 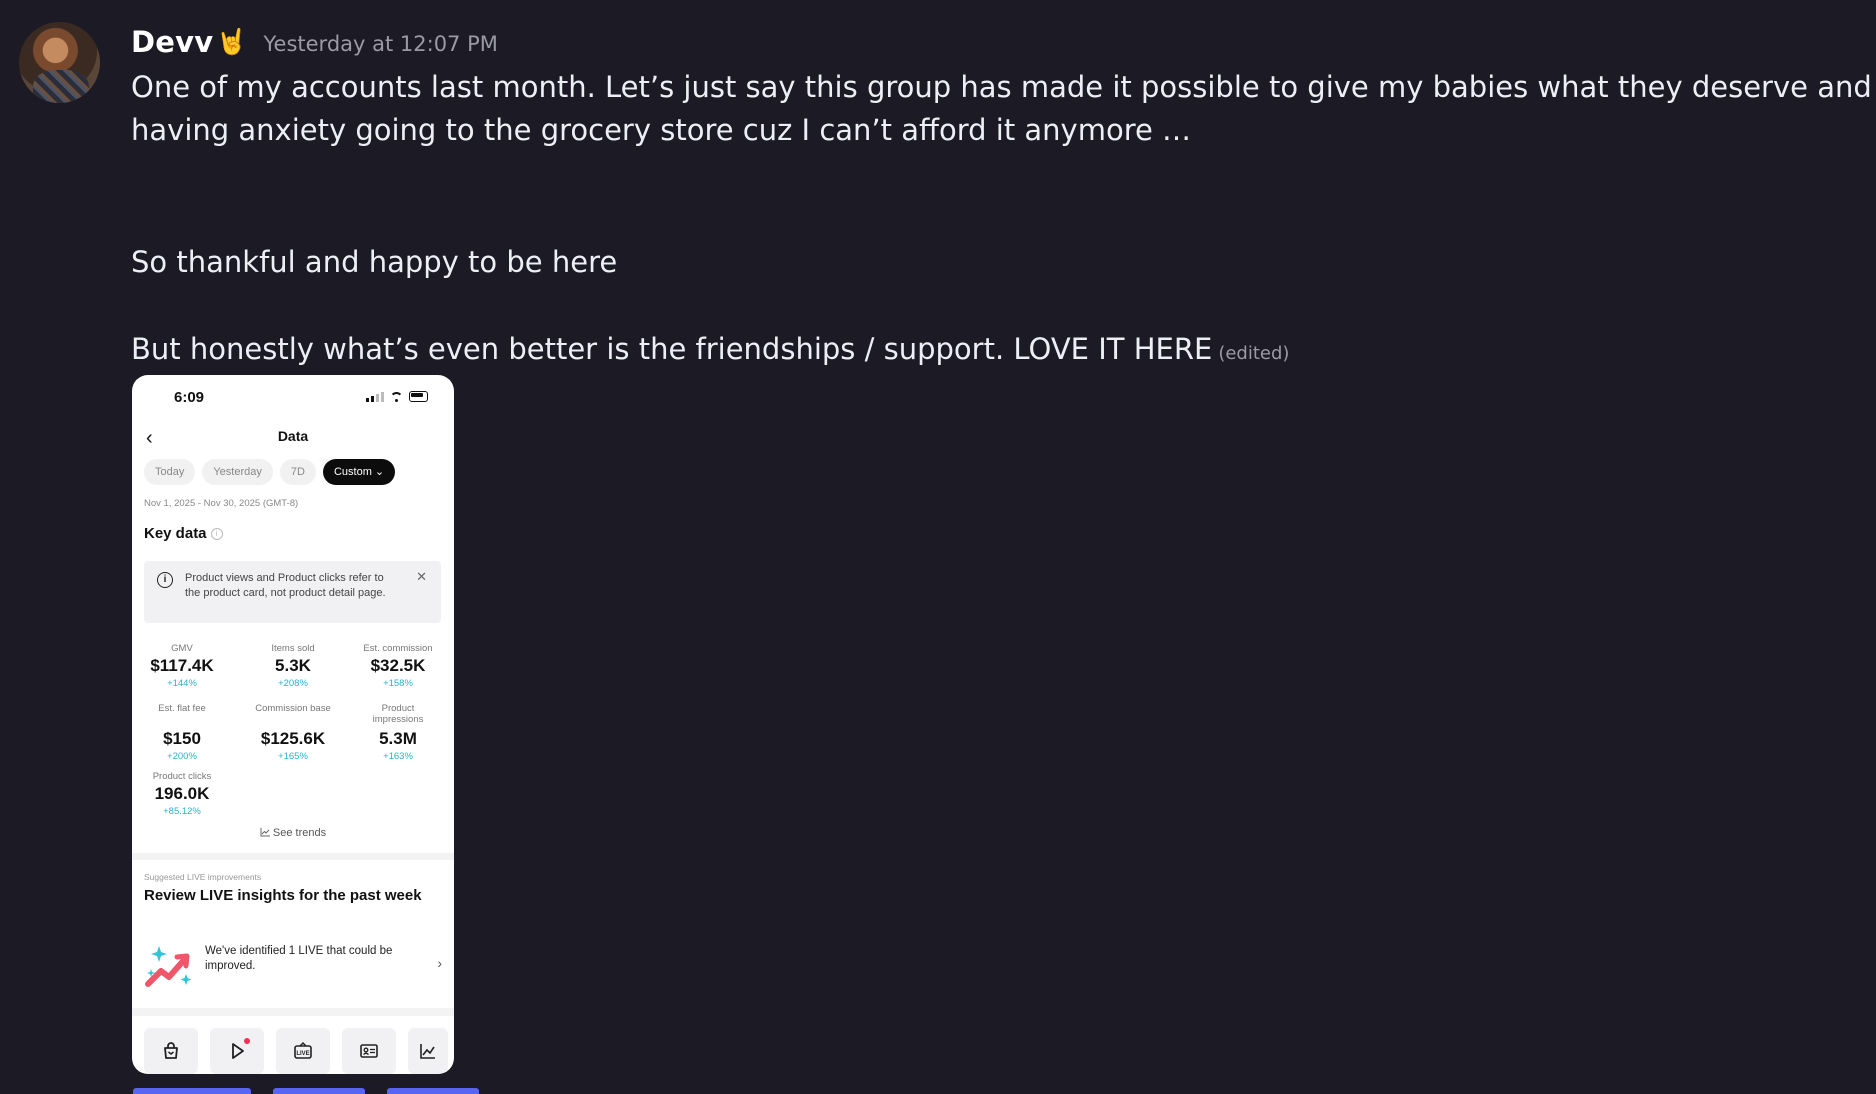 What do you see at coordinates (428, 1051) in the screenshot?
I see `chart-icon` at bounding box center [428, 1051].